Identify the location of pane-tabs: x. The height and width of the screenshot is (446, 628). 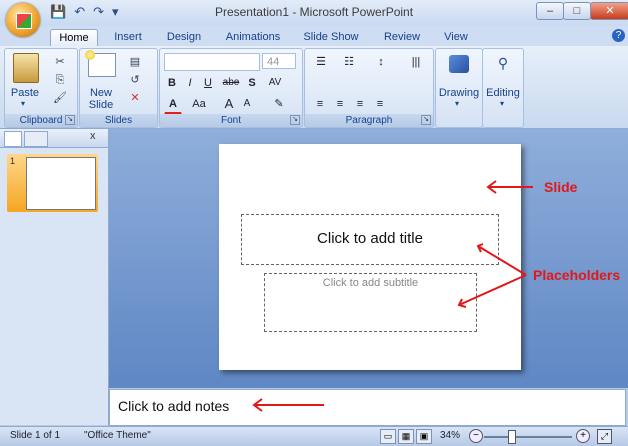
(54, 138).